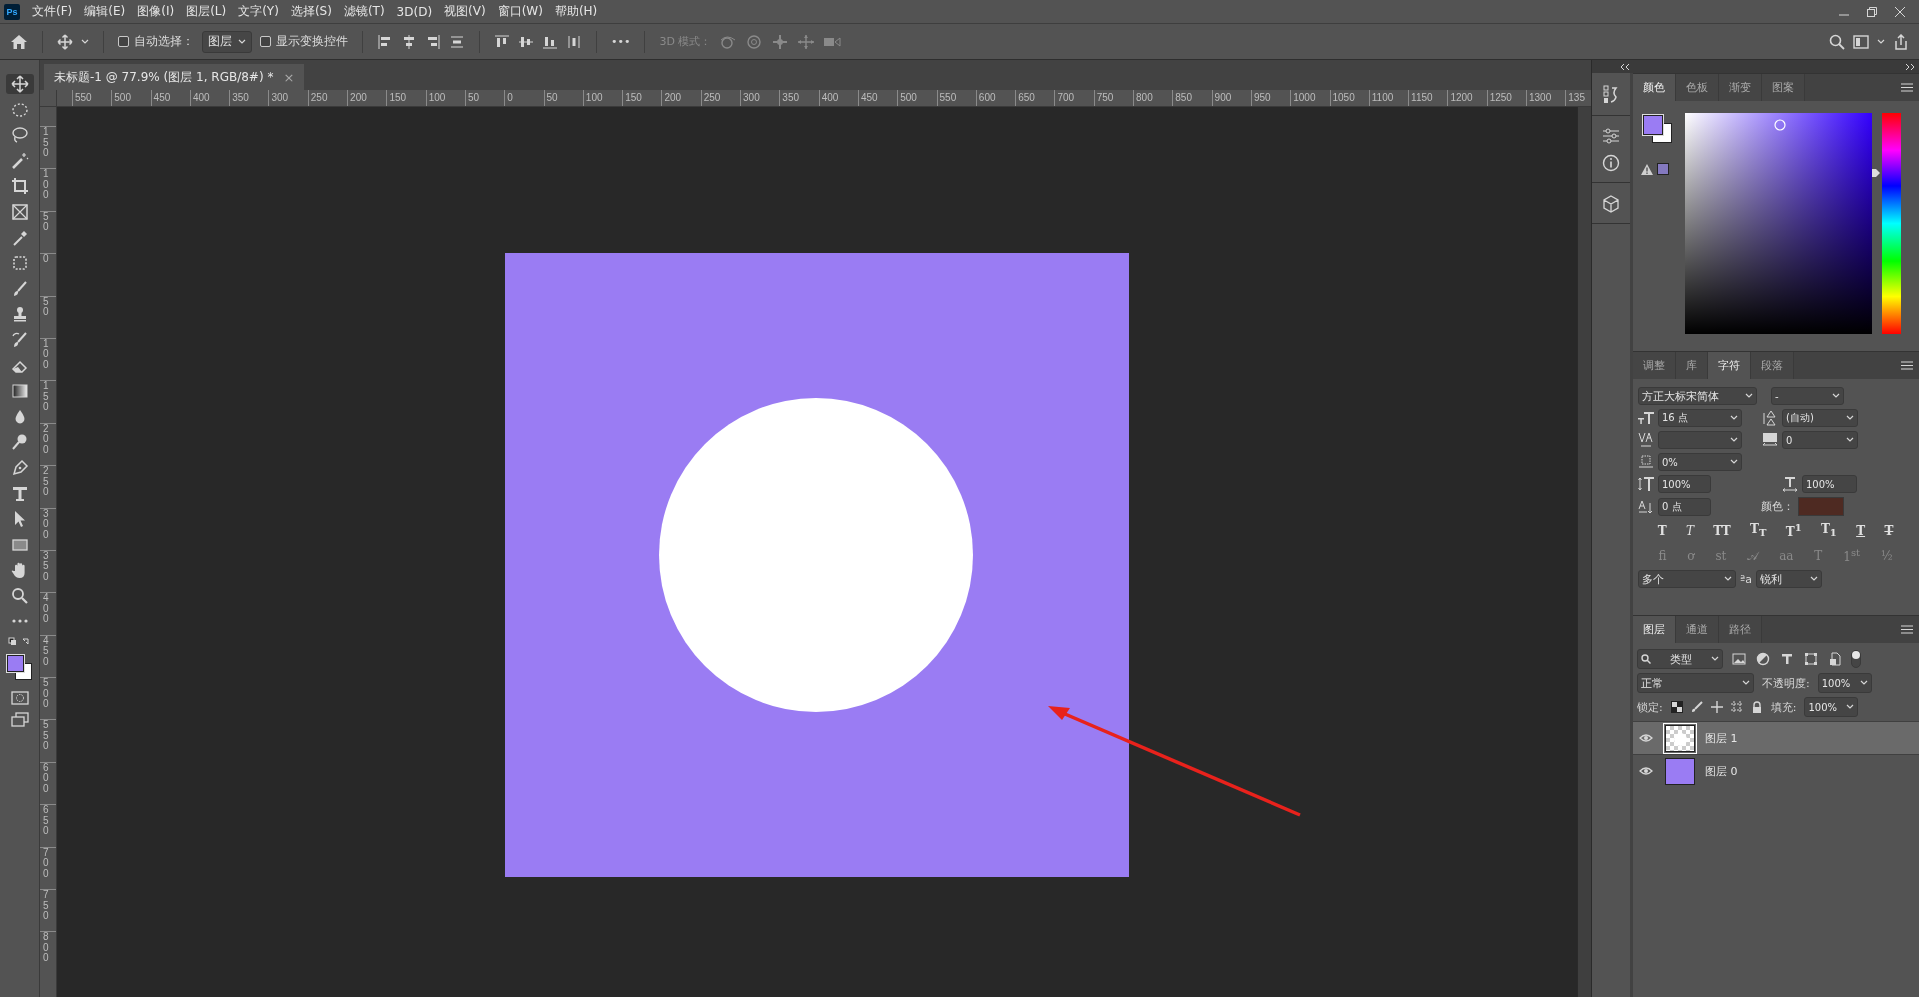 The width and height of the screenshot is (1919, 997). Describe the element at coordinates (1611, 95) in the screenshot. I see `history-icon` at that location.